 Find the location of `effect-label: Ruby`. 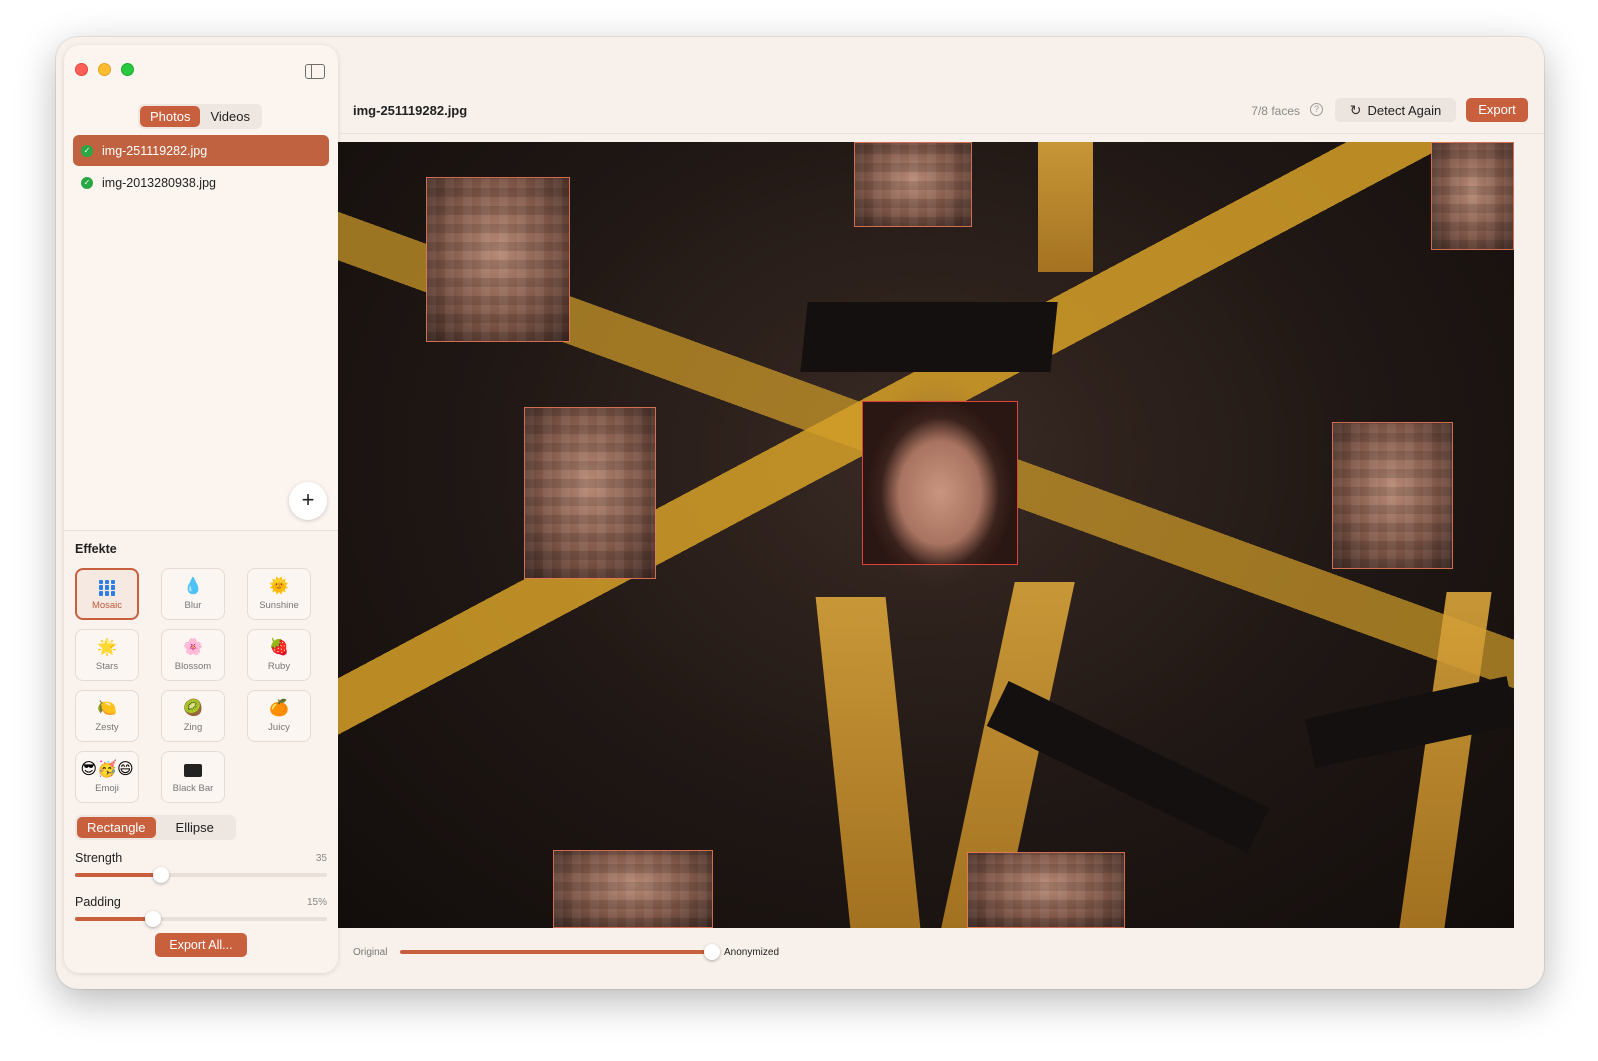

effect-label: Ruby is located at coordinates (279, 666).